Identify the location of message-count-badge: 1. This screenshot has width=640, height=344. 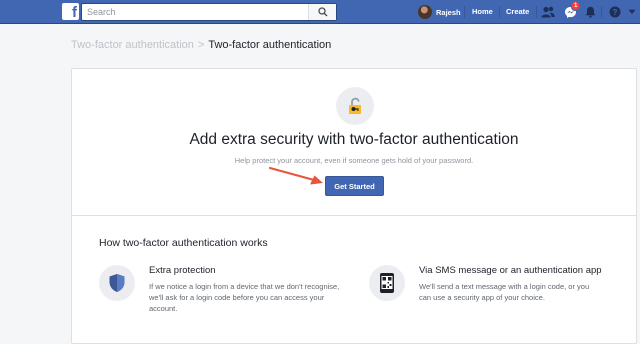
(576, 6).